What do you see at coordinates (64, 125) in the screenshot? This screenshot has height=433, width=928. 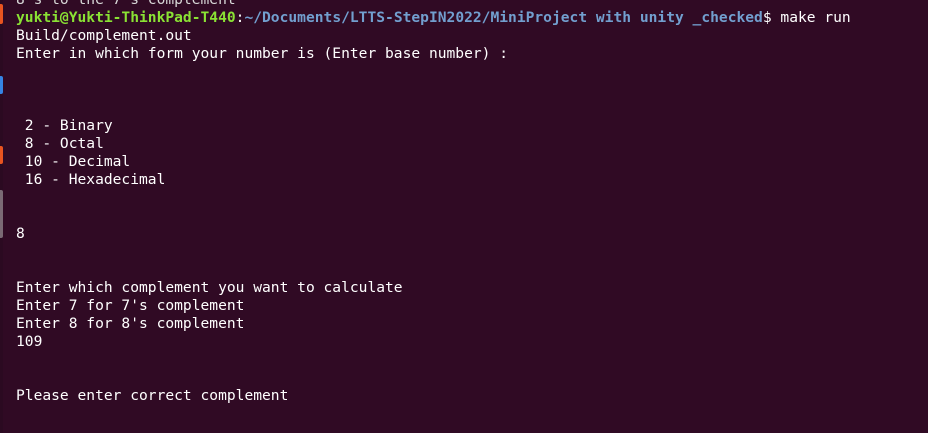 I see `terminal-line: 2 - Binary` at bounding box center [64, 125].